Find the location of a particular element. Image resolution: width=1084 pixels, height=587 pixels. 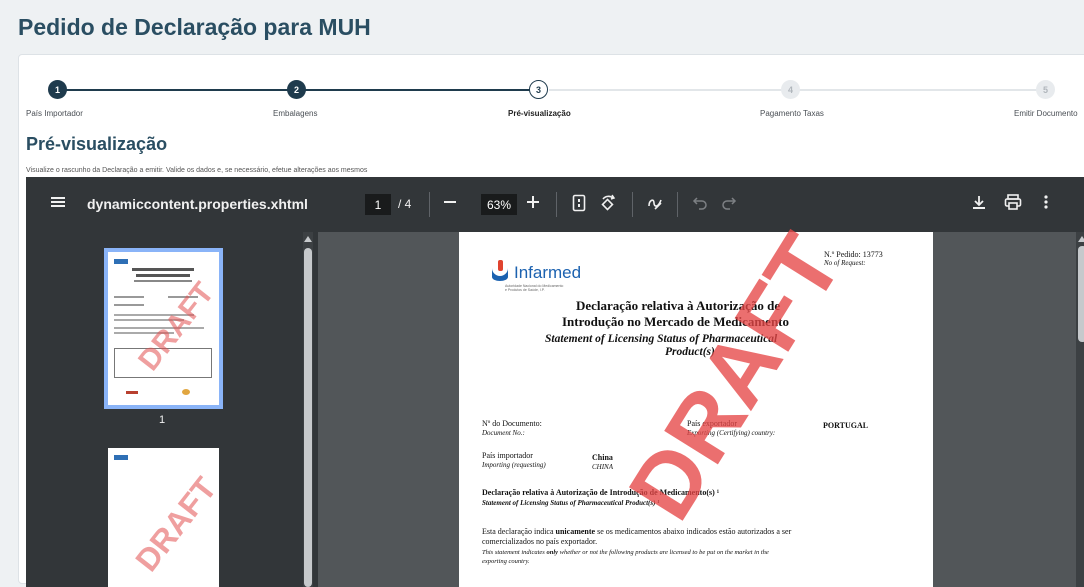

step-4-circle: 4 is located at coordinates (790, 89).